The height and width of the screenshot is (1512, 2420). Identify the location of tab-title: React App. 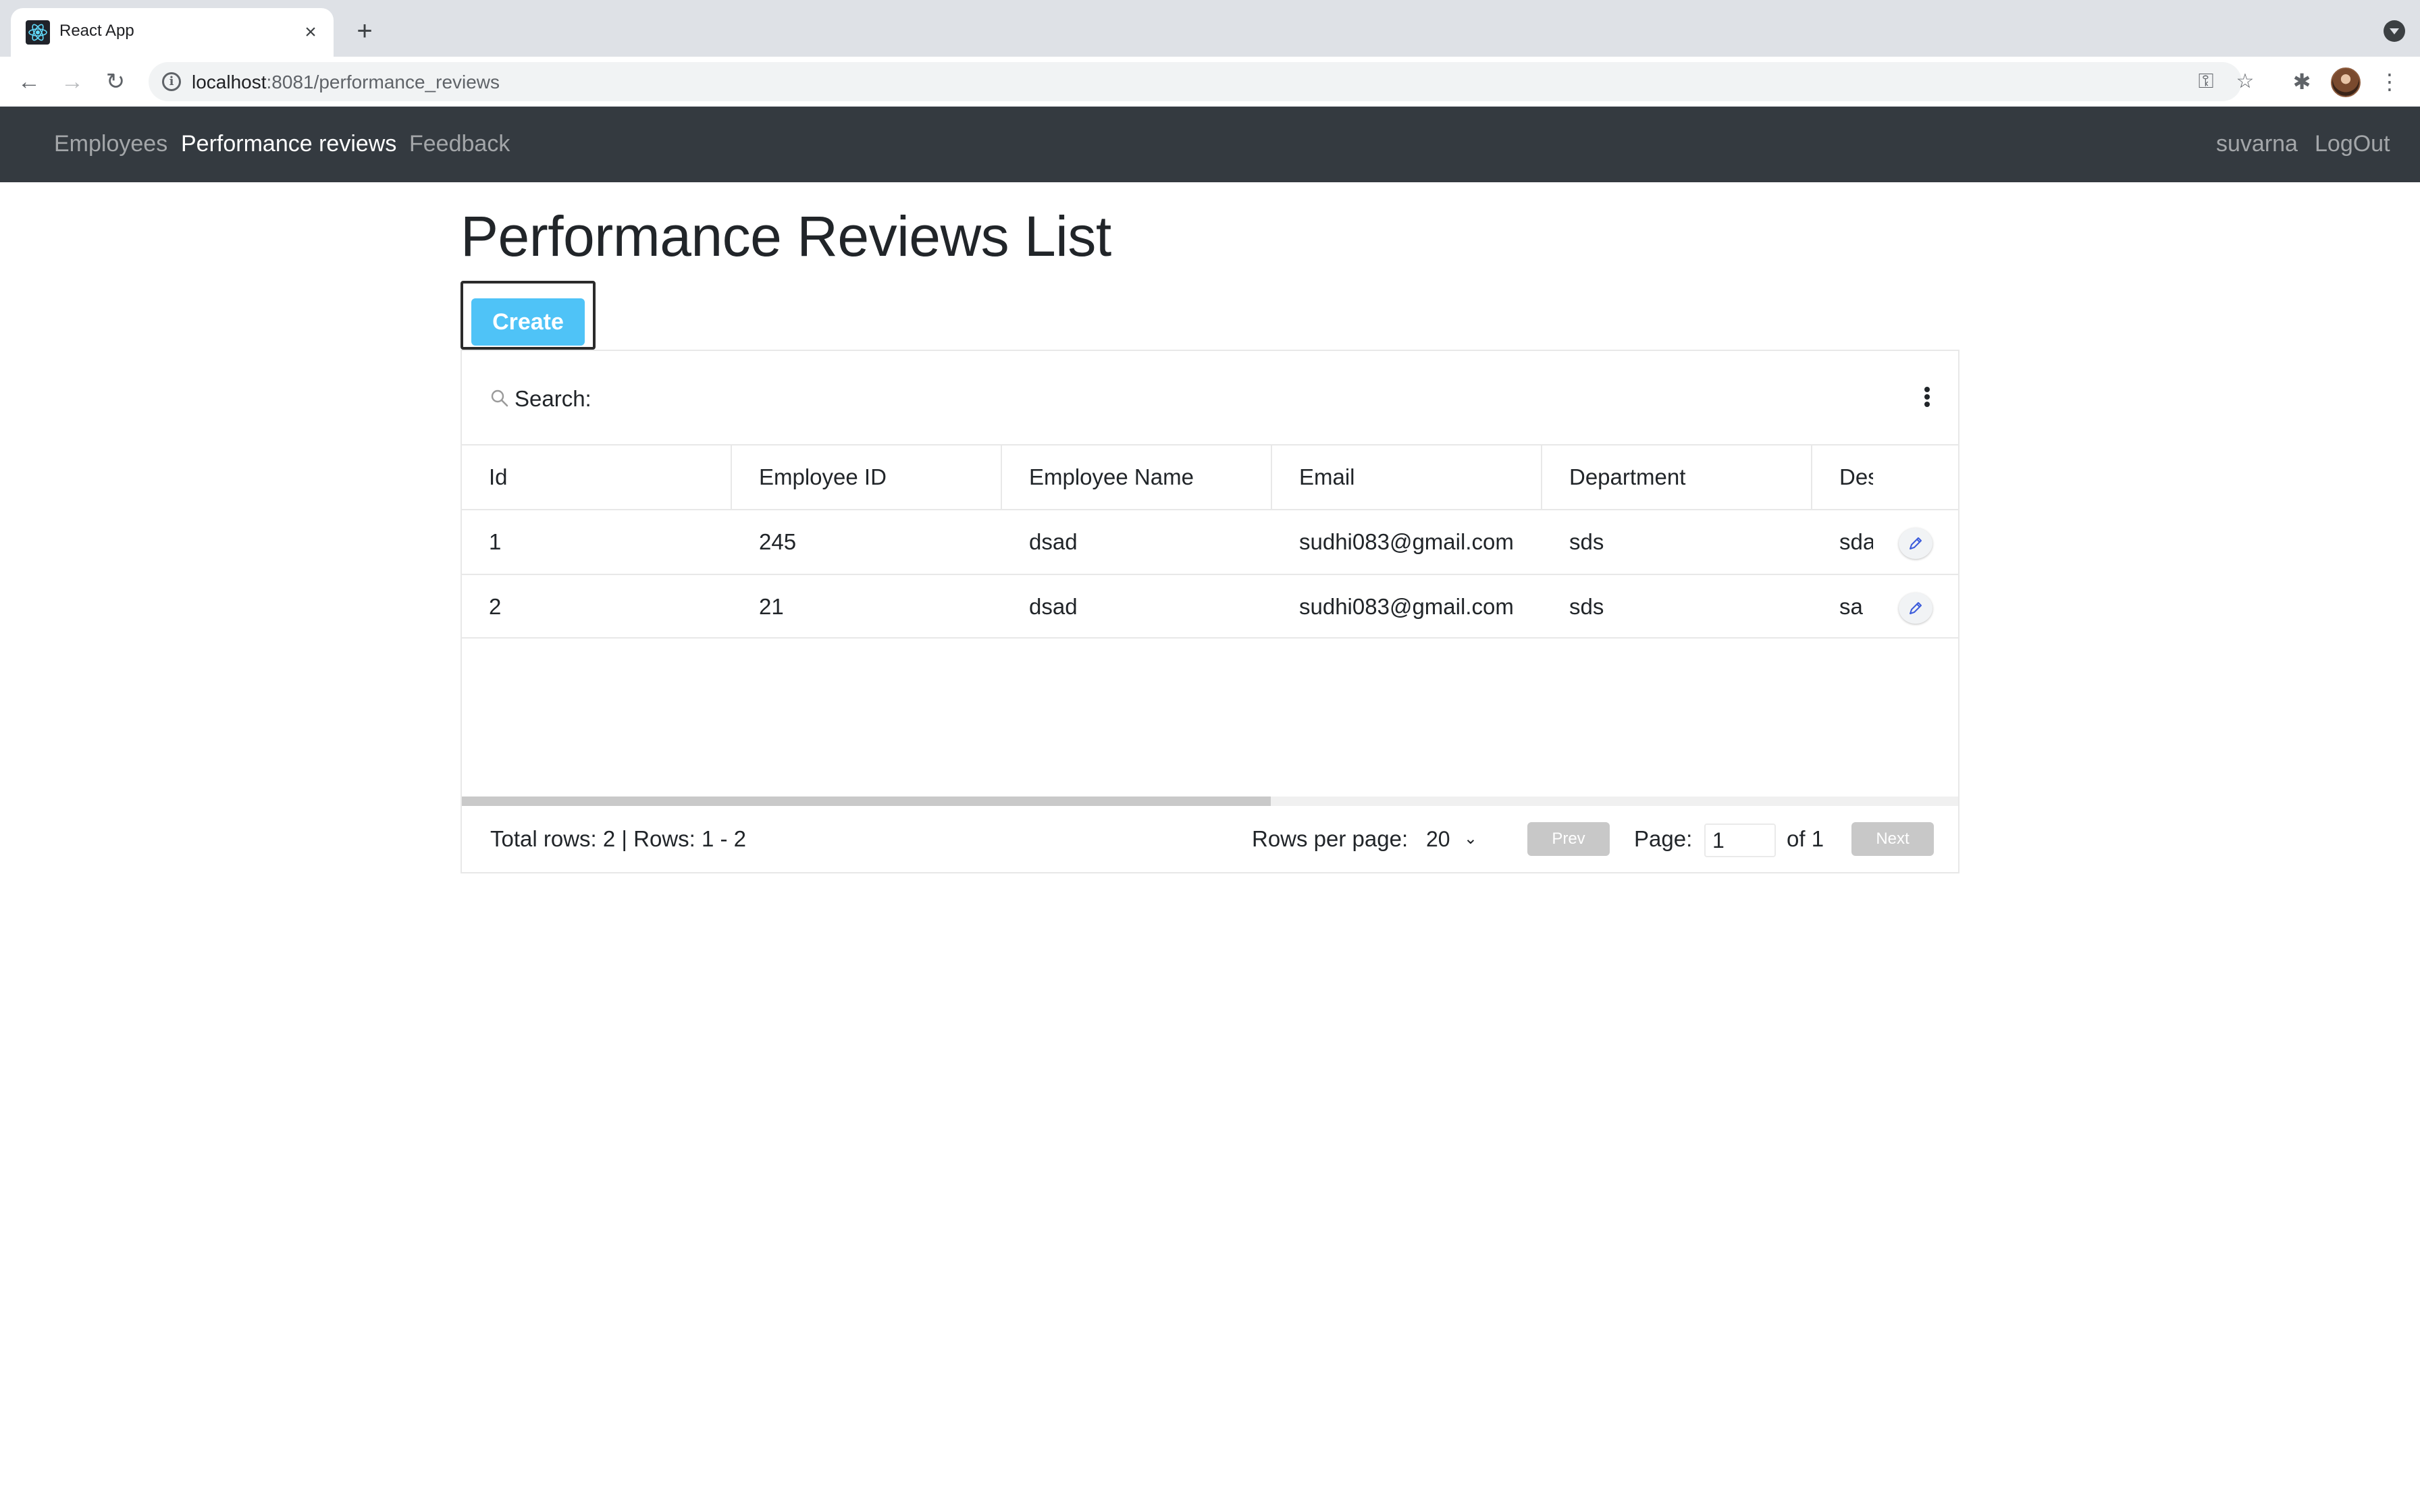
(96, 31).